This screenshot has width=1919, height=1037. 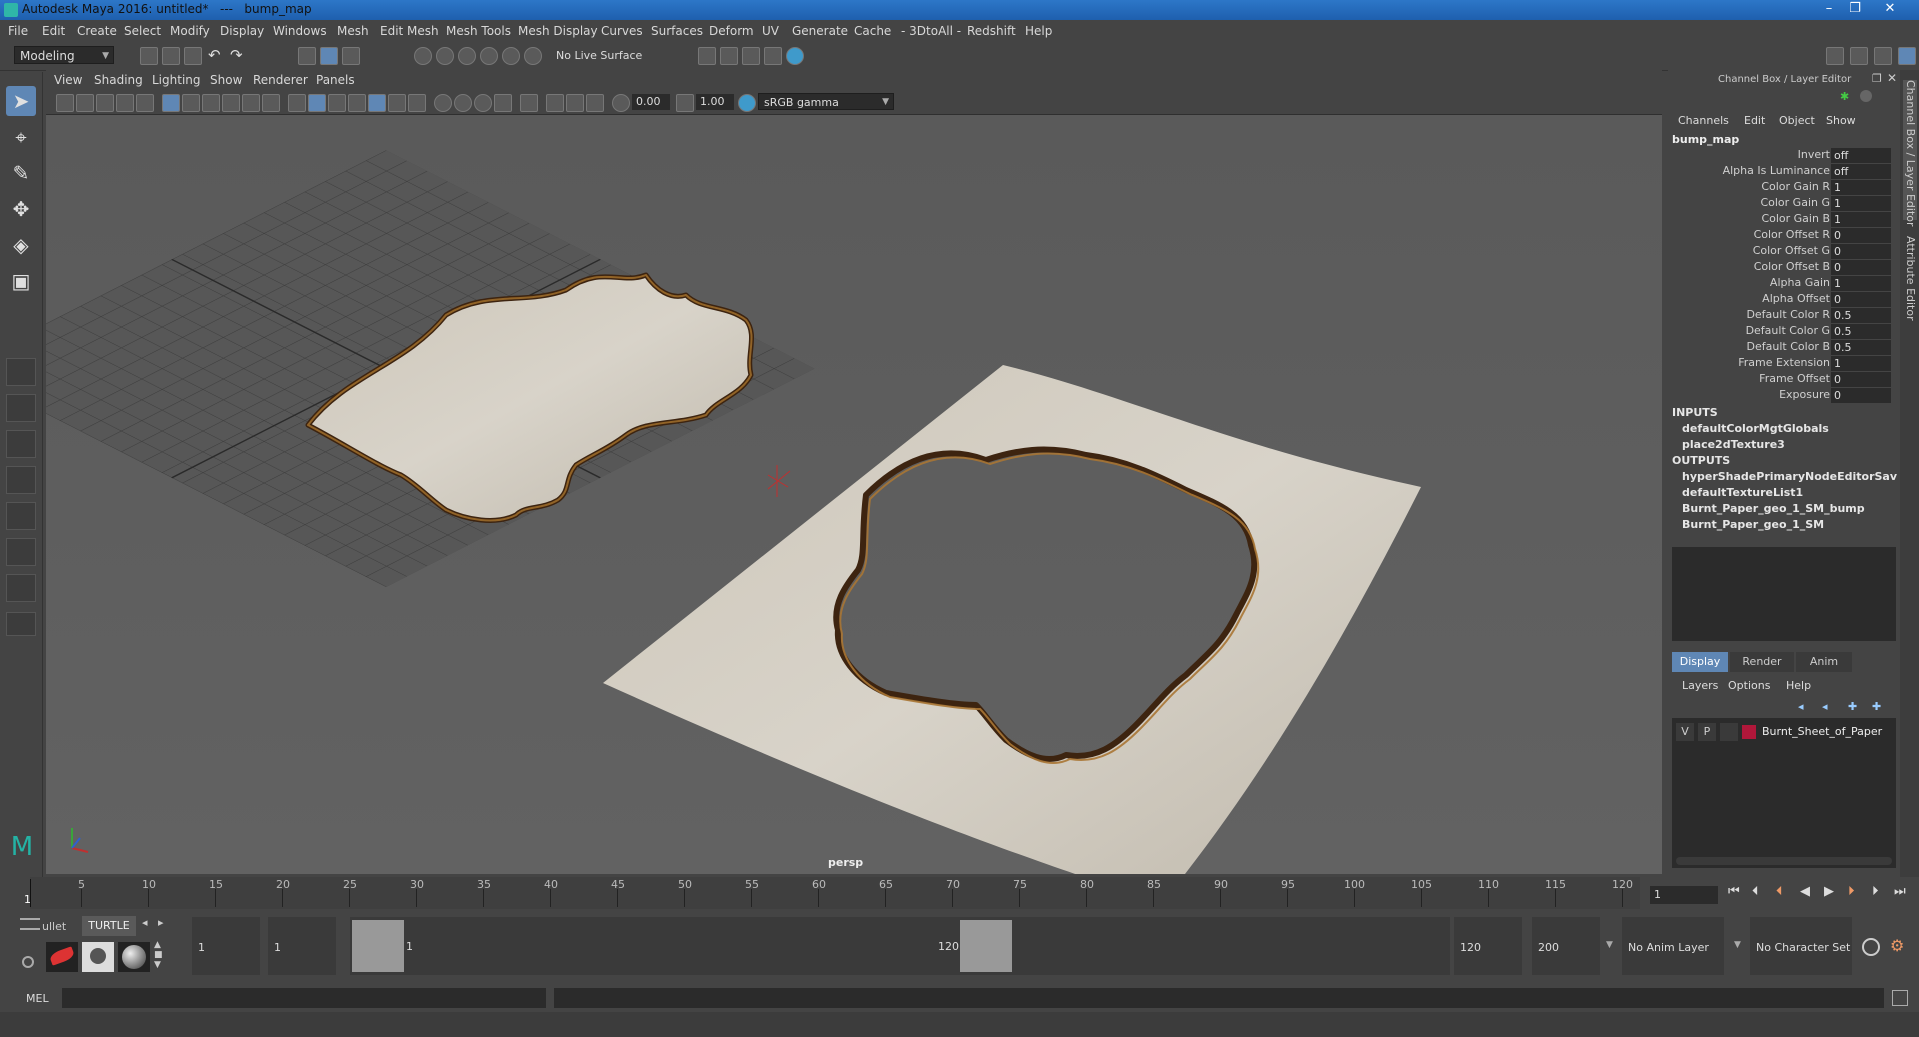 What do you see at coordinates (397, 103) in the screenshot?
I see `use-all-lights-icon` at bounding box center [397, 103].